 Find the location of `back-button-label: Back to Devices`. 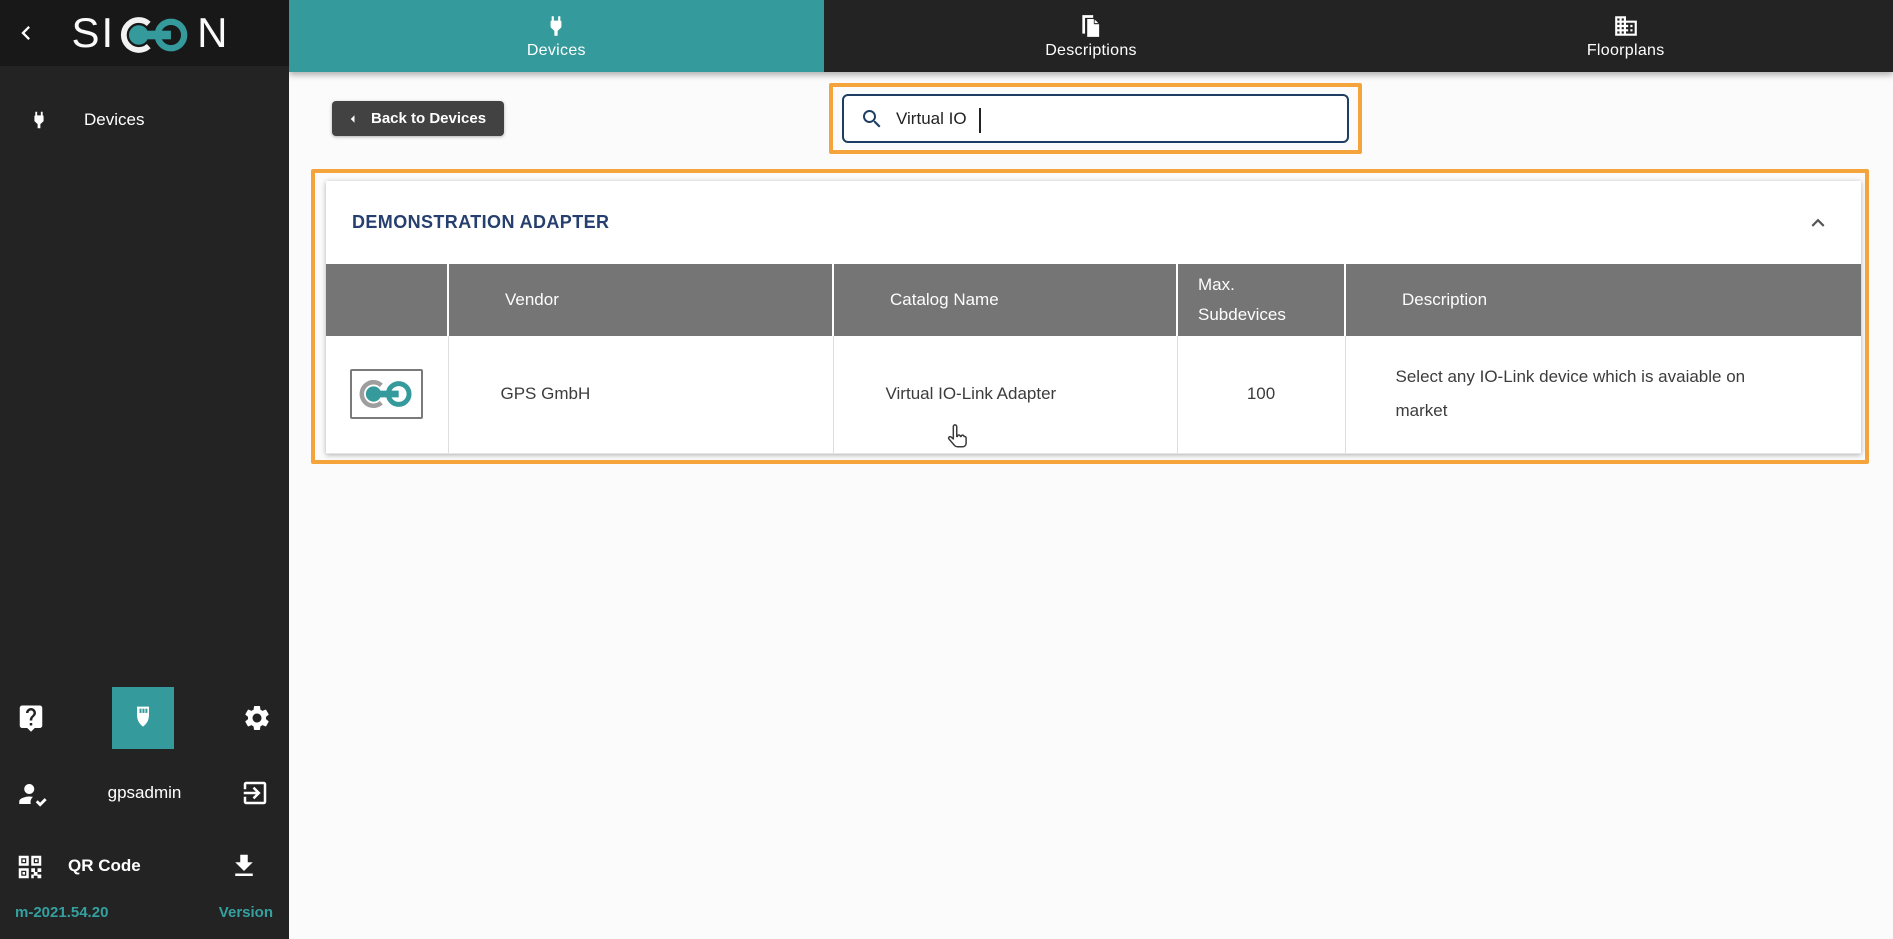

back-button-label: Back to Devices is located at coordinates (429, 118).